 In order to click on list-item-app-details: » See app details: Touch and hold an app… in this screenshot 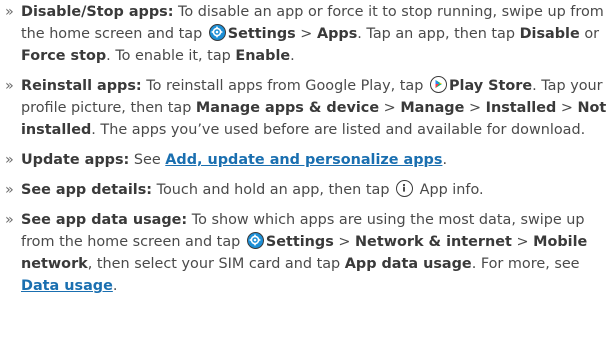, I will do `click(308, 190)`.